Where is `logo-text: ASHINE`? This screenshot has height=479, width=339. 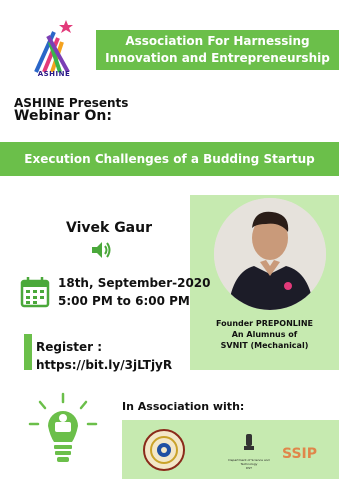 logo-text: ASHINE is located at coordinates (54, 74).